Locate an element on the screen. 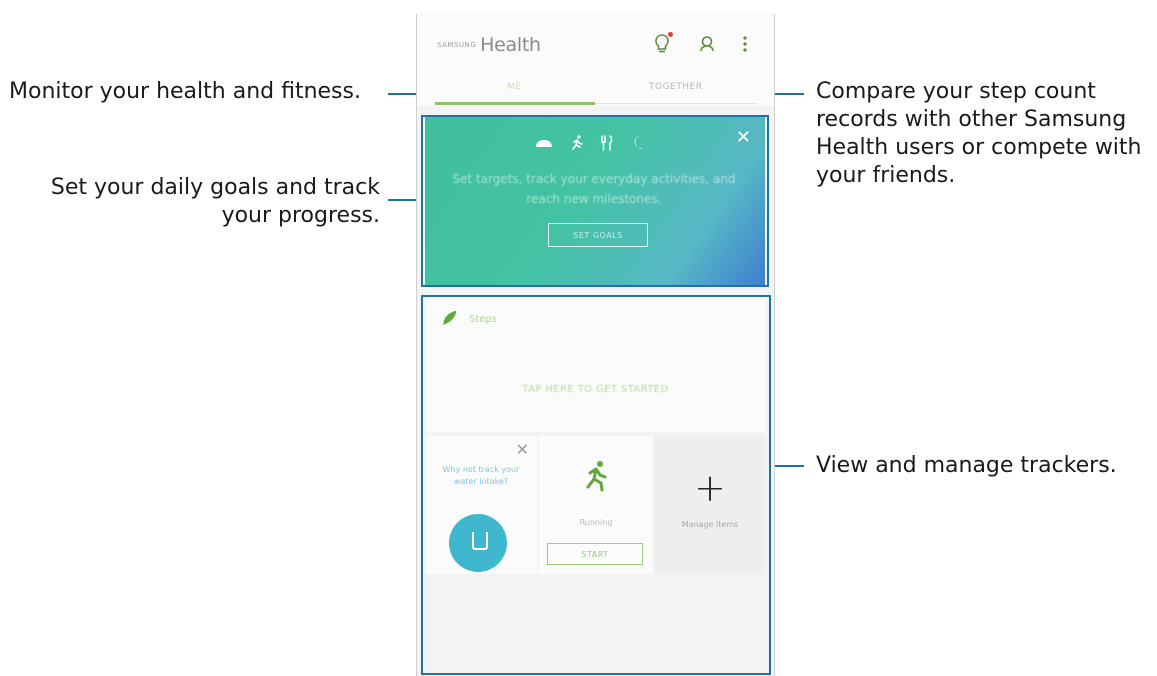 The height and width of the screenshot is (676, 1157). callout-trackers: View and manage trackers. is located at coordinates (966, 465).